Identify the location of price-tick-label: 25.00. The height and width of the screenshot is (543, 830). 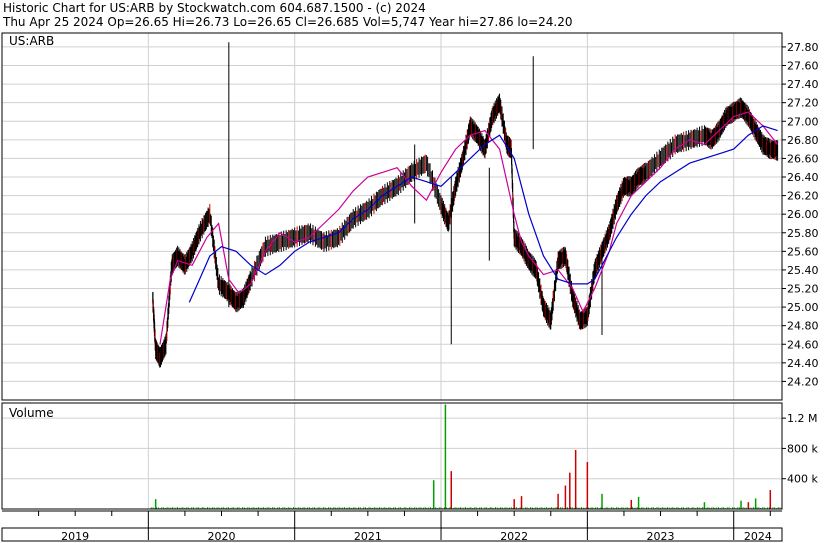
(803, 307).